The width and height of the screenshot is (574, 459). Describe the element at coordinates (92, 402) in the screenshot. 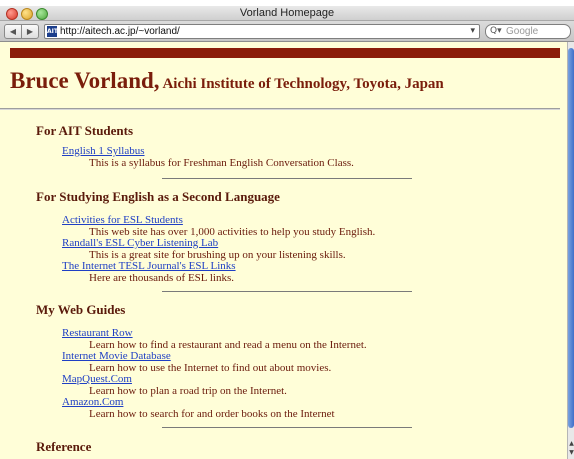

I see `link-amazon: Amazon.Com` at that location.